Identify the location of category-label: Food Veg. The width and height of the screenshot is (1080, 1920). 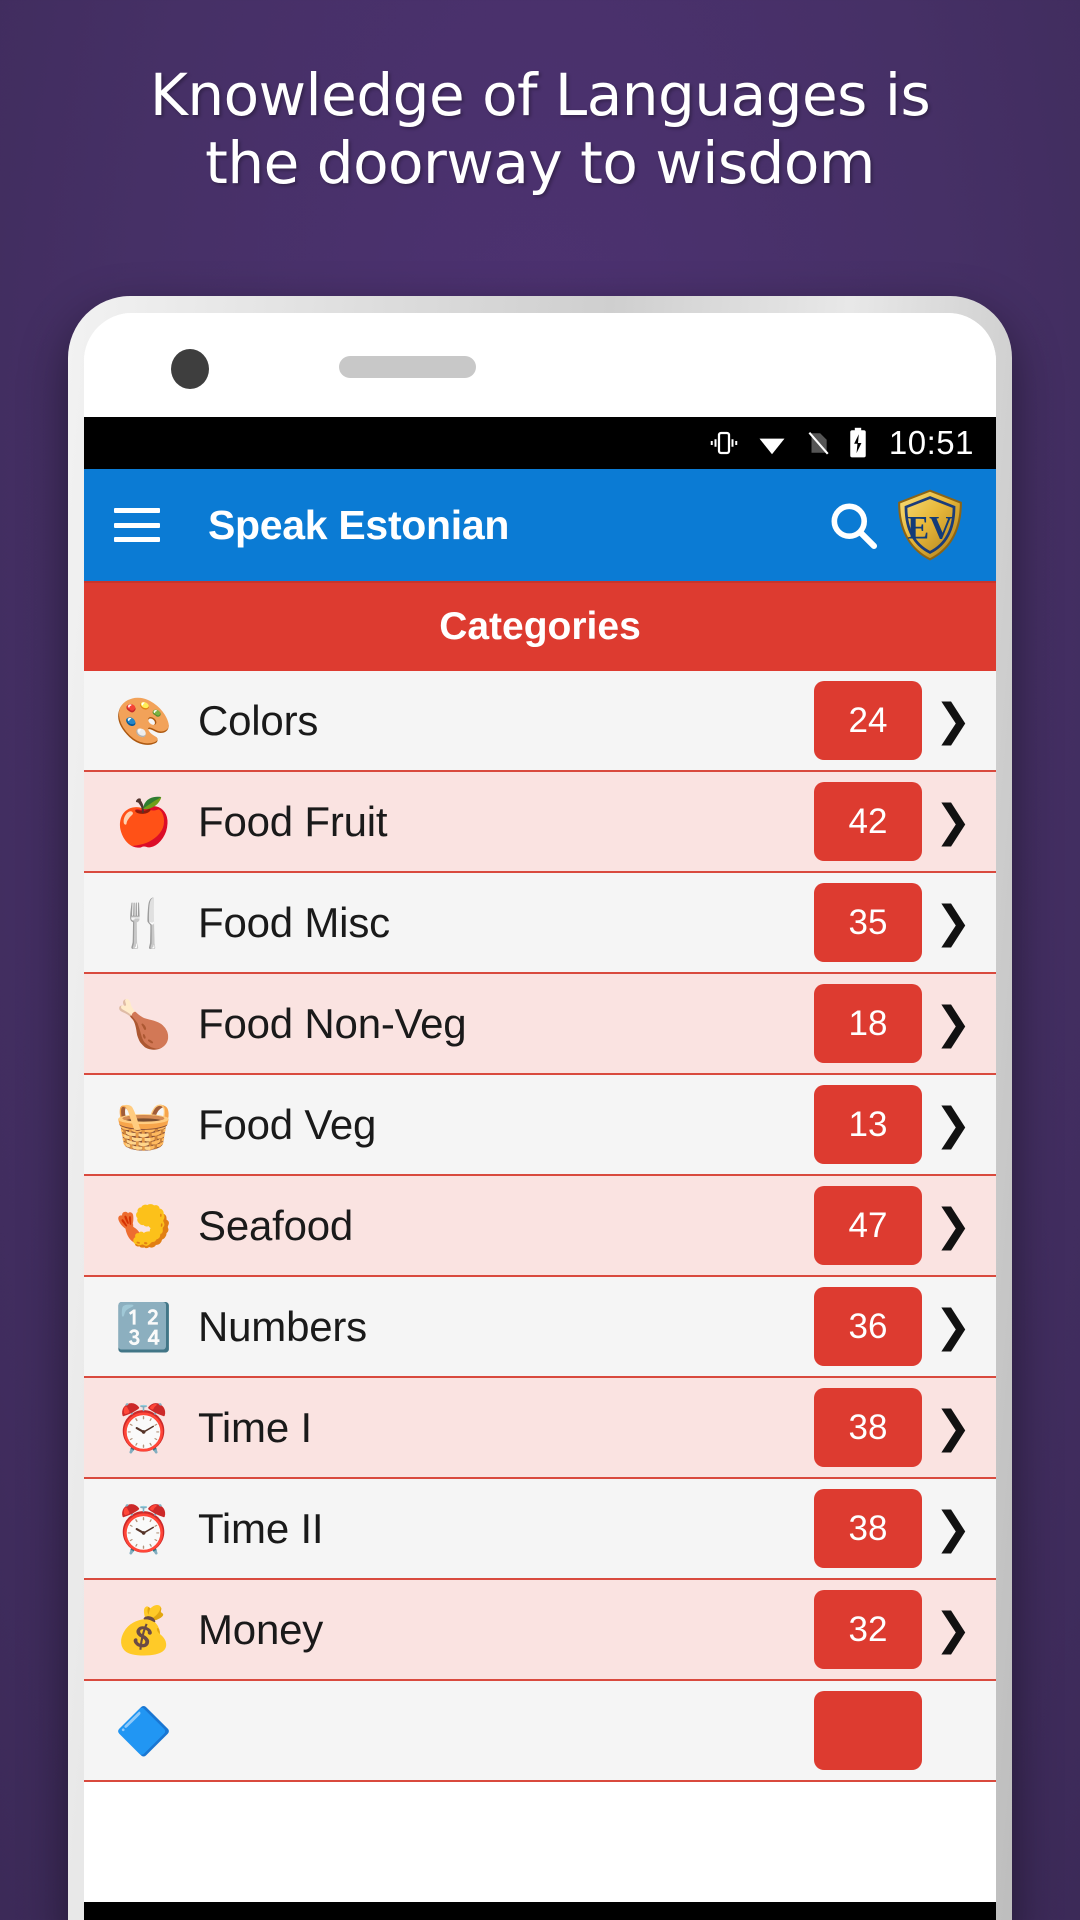
(287, 1124).